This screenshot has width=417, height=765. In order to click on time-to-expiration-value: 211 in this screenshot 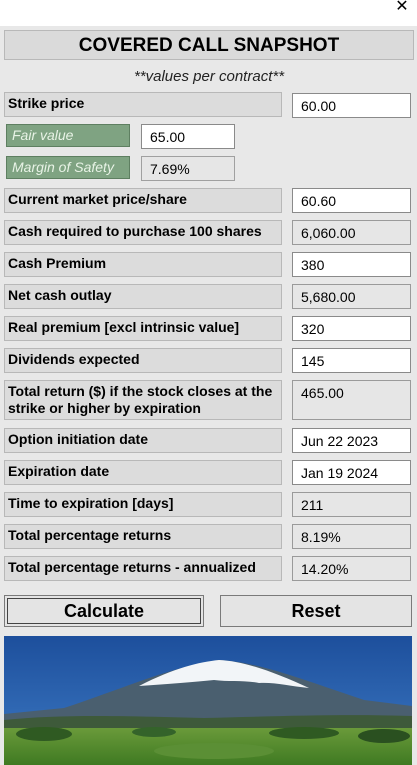, I will do `click(351, 504)`.